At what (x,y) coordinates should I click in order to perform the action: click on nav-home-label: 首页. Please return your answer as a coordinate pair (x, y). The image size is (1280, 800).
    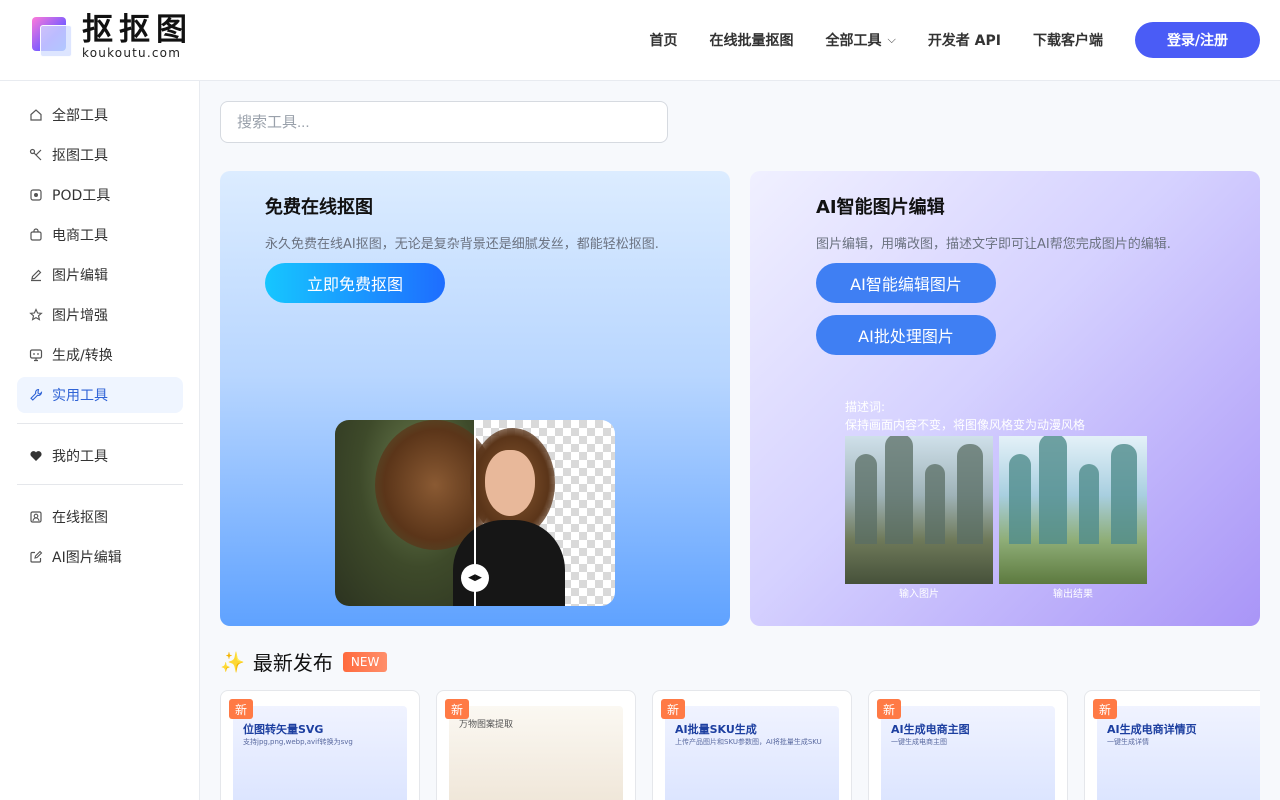
    Looking at the image, I should click on (663, 41).